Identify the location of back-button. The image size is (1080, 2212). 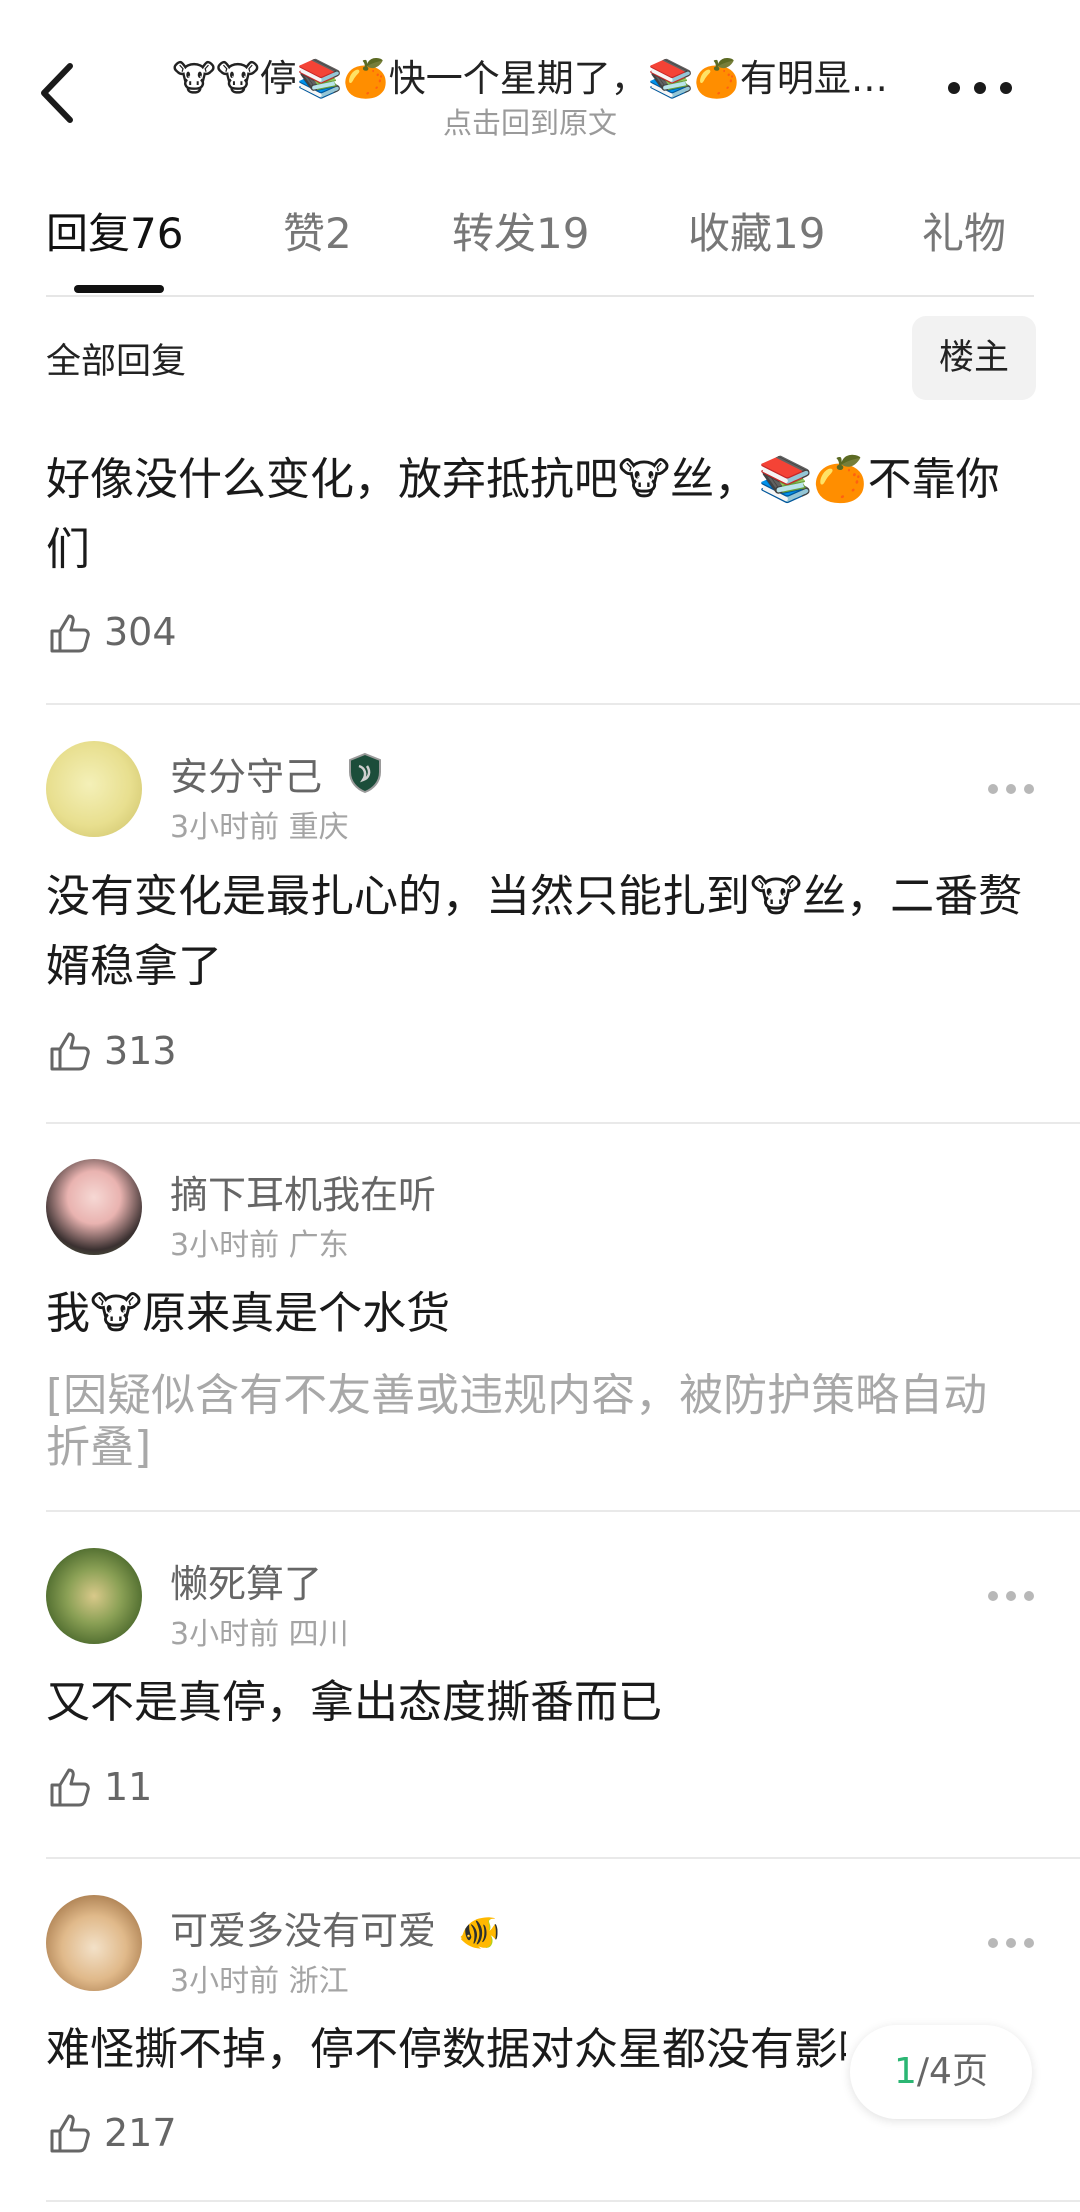
(60, 93).